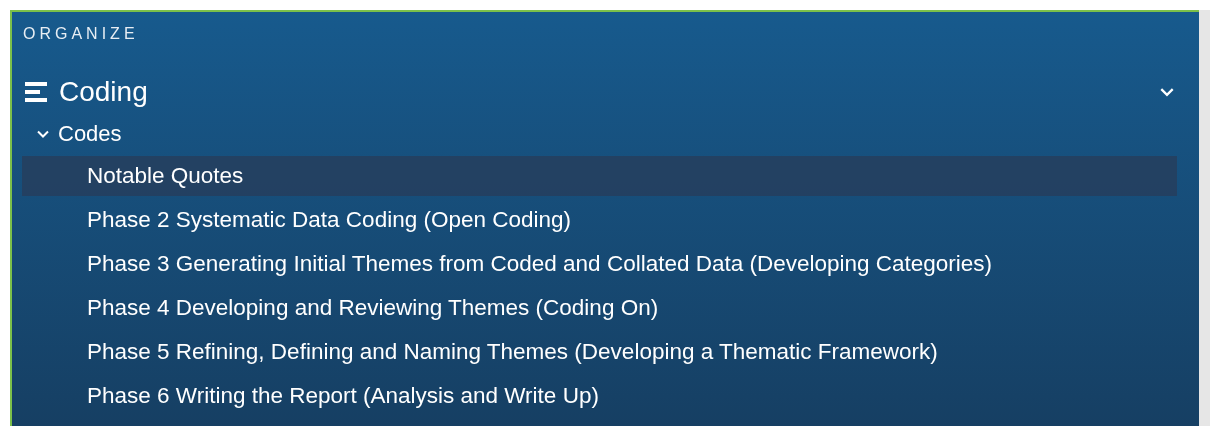  Describe the element at coordinates (599, 396) in the screenshot. I see `tree-item: Phase 6 Writing the Report (Analysis and Write Up)` at that location.